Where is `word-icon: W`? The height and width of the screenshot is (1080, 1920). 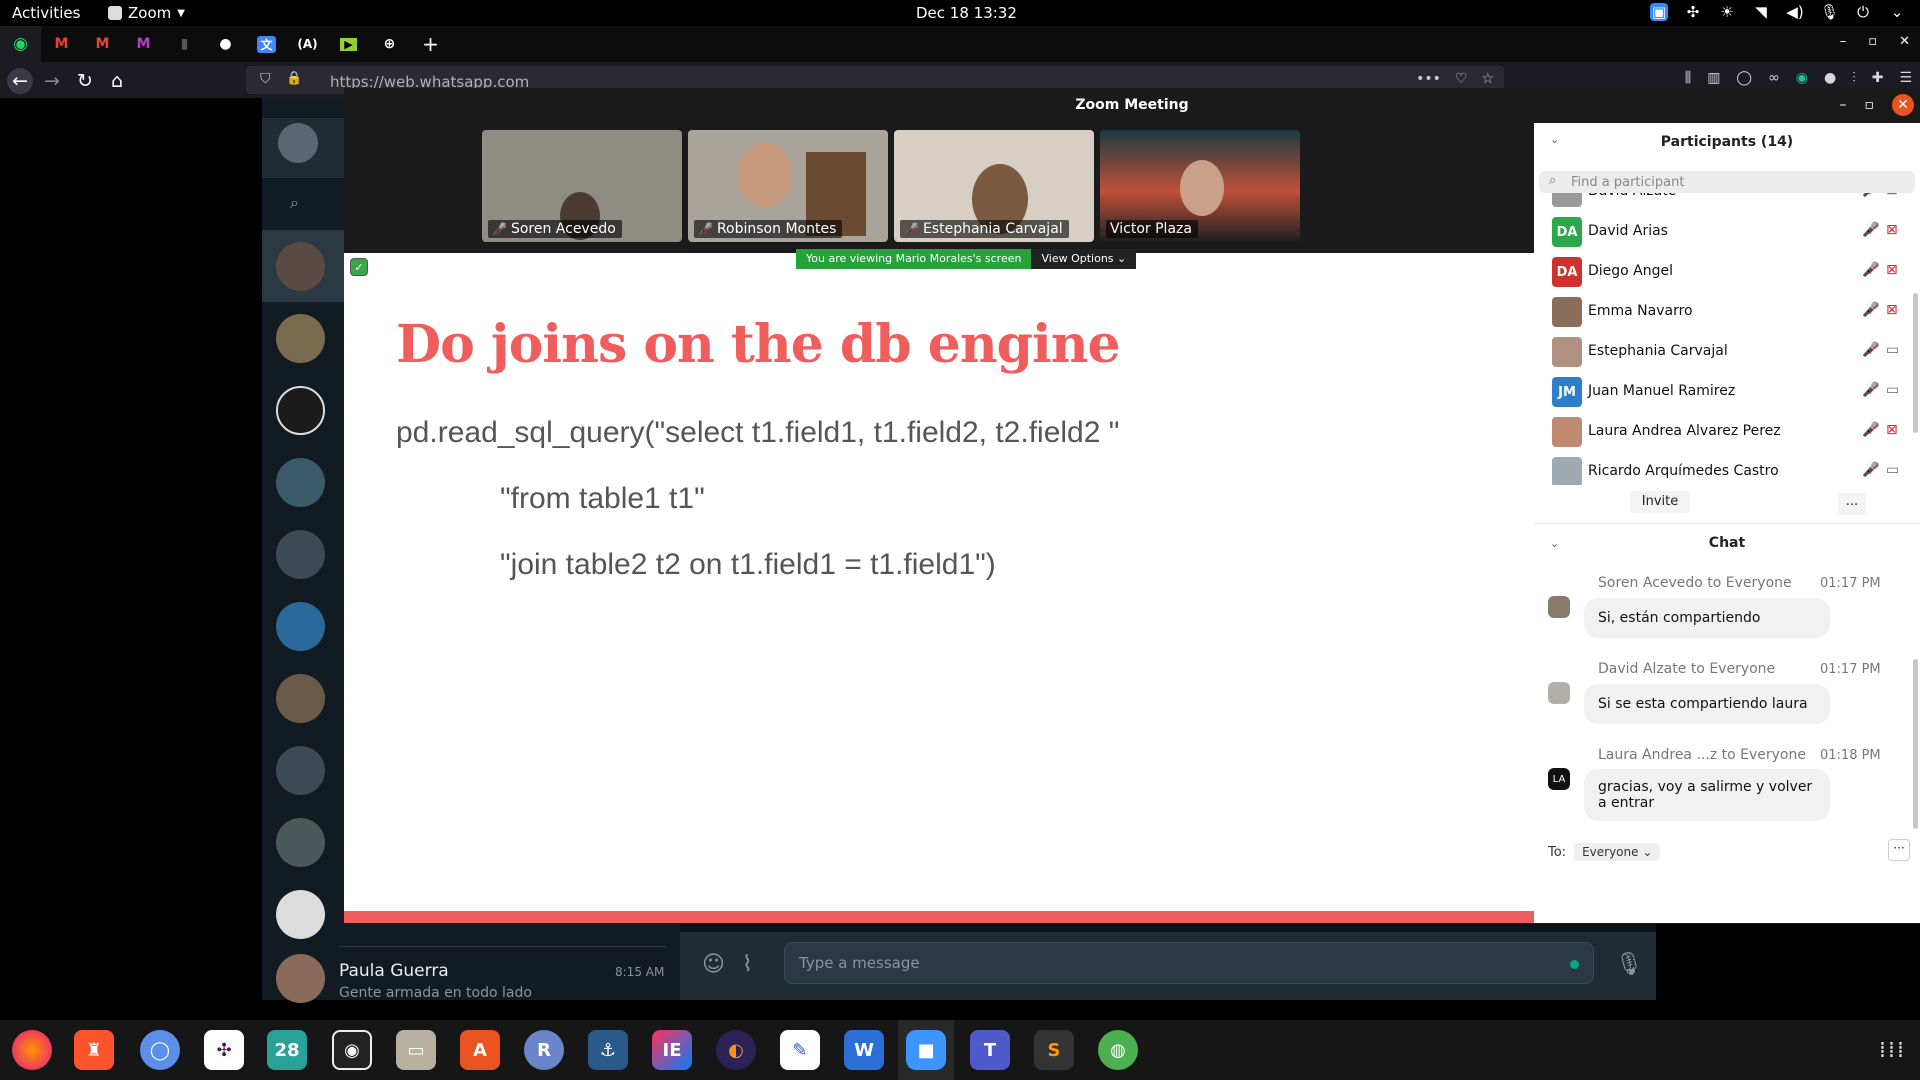 word-icon: W is located at coordinates (864, 1050).